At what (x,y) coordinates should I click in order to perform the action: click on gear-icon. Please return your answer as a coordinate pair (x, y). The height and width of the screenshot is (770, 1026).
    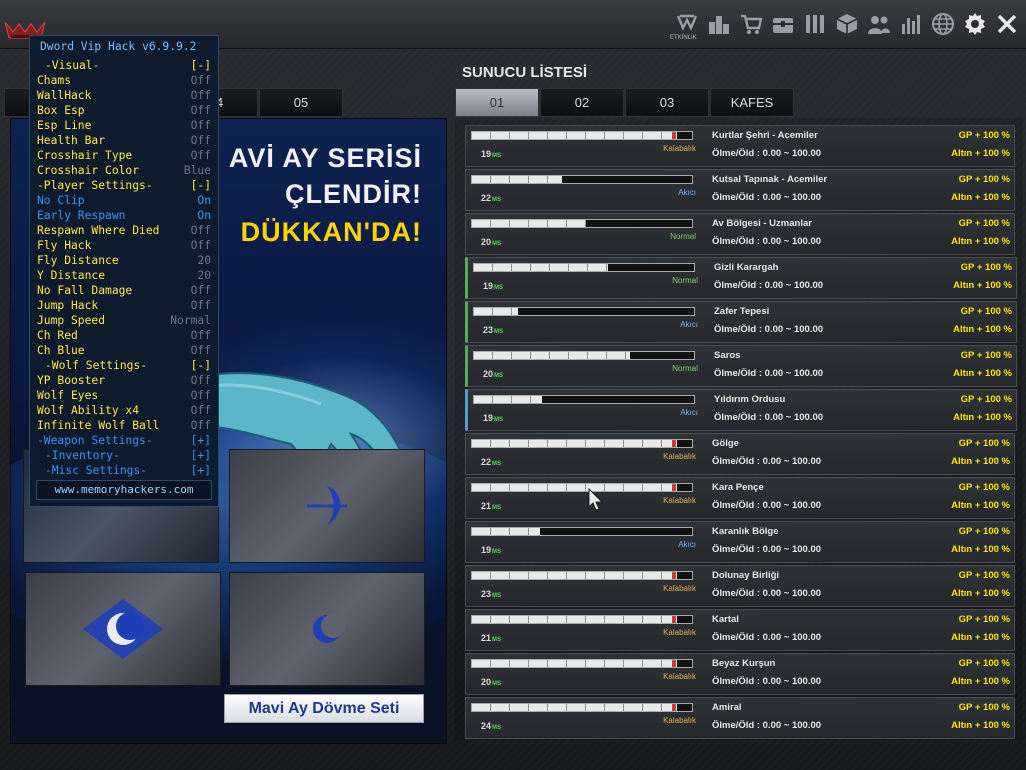
    Looking at the image, I should click on (975, 24).